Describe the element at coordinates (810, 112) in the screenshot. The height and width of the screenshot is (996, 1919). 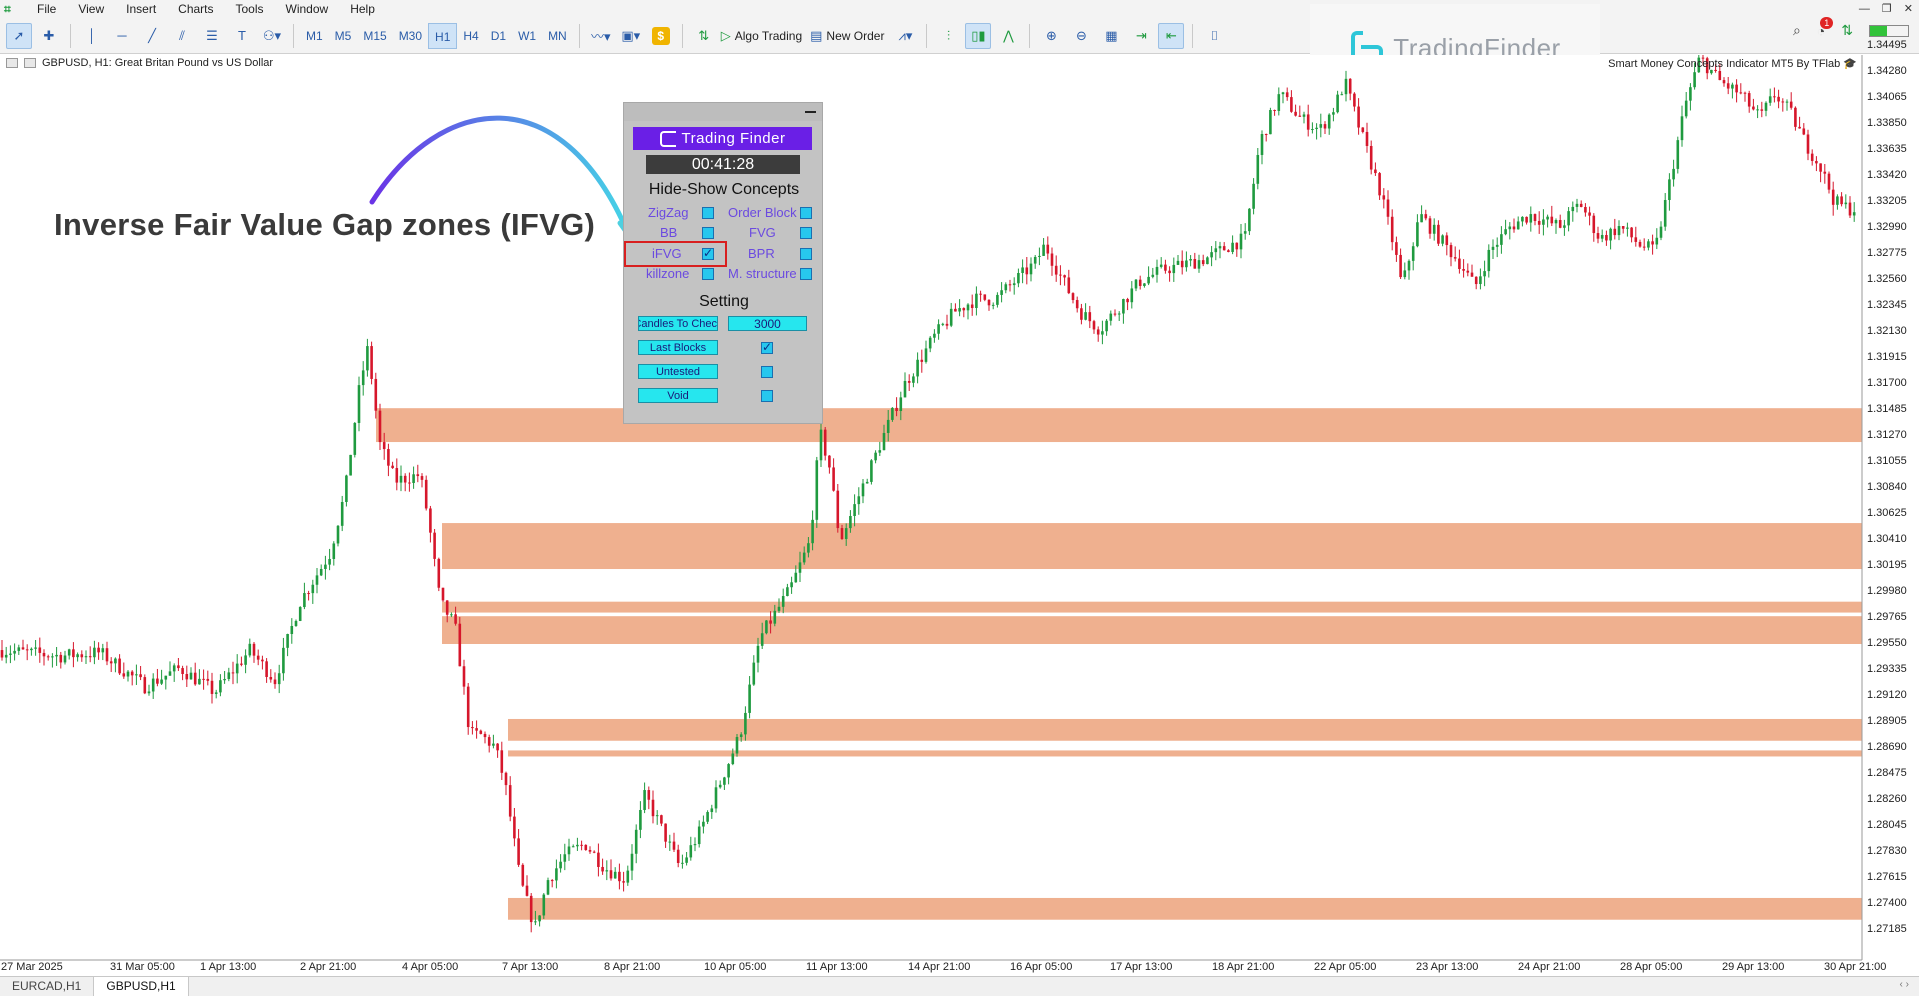
I see `panel-minimize-icon` at that location.